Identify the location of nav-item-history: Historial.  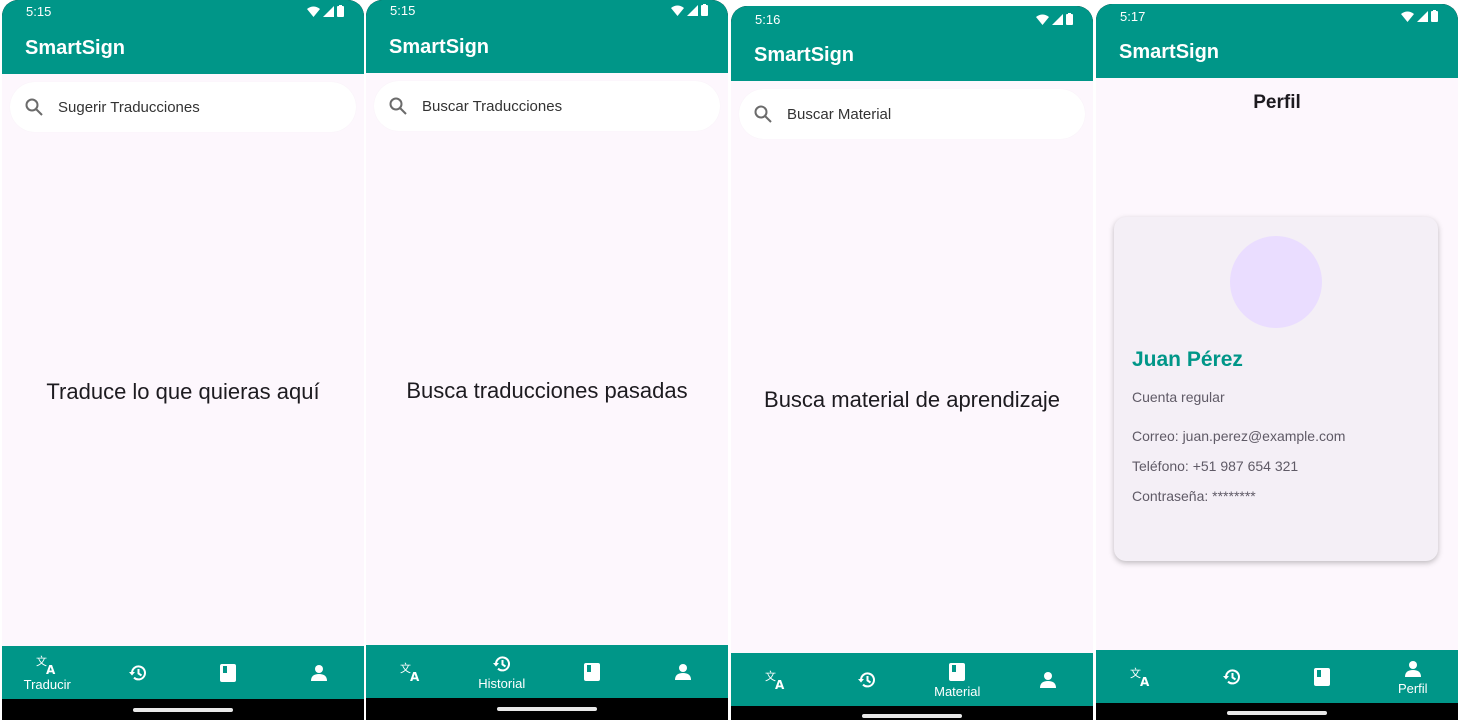
(502, 671).